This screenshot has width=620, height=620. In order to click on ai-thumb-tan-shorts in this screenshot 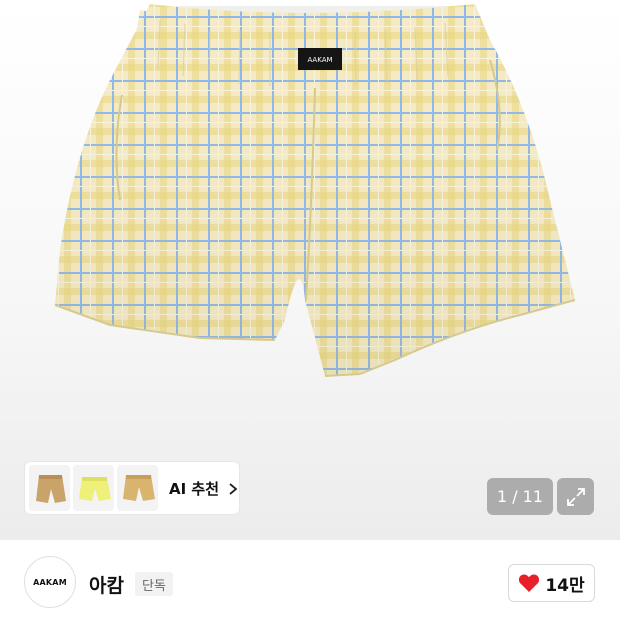, I will do `click(49, 488)`.